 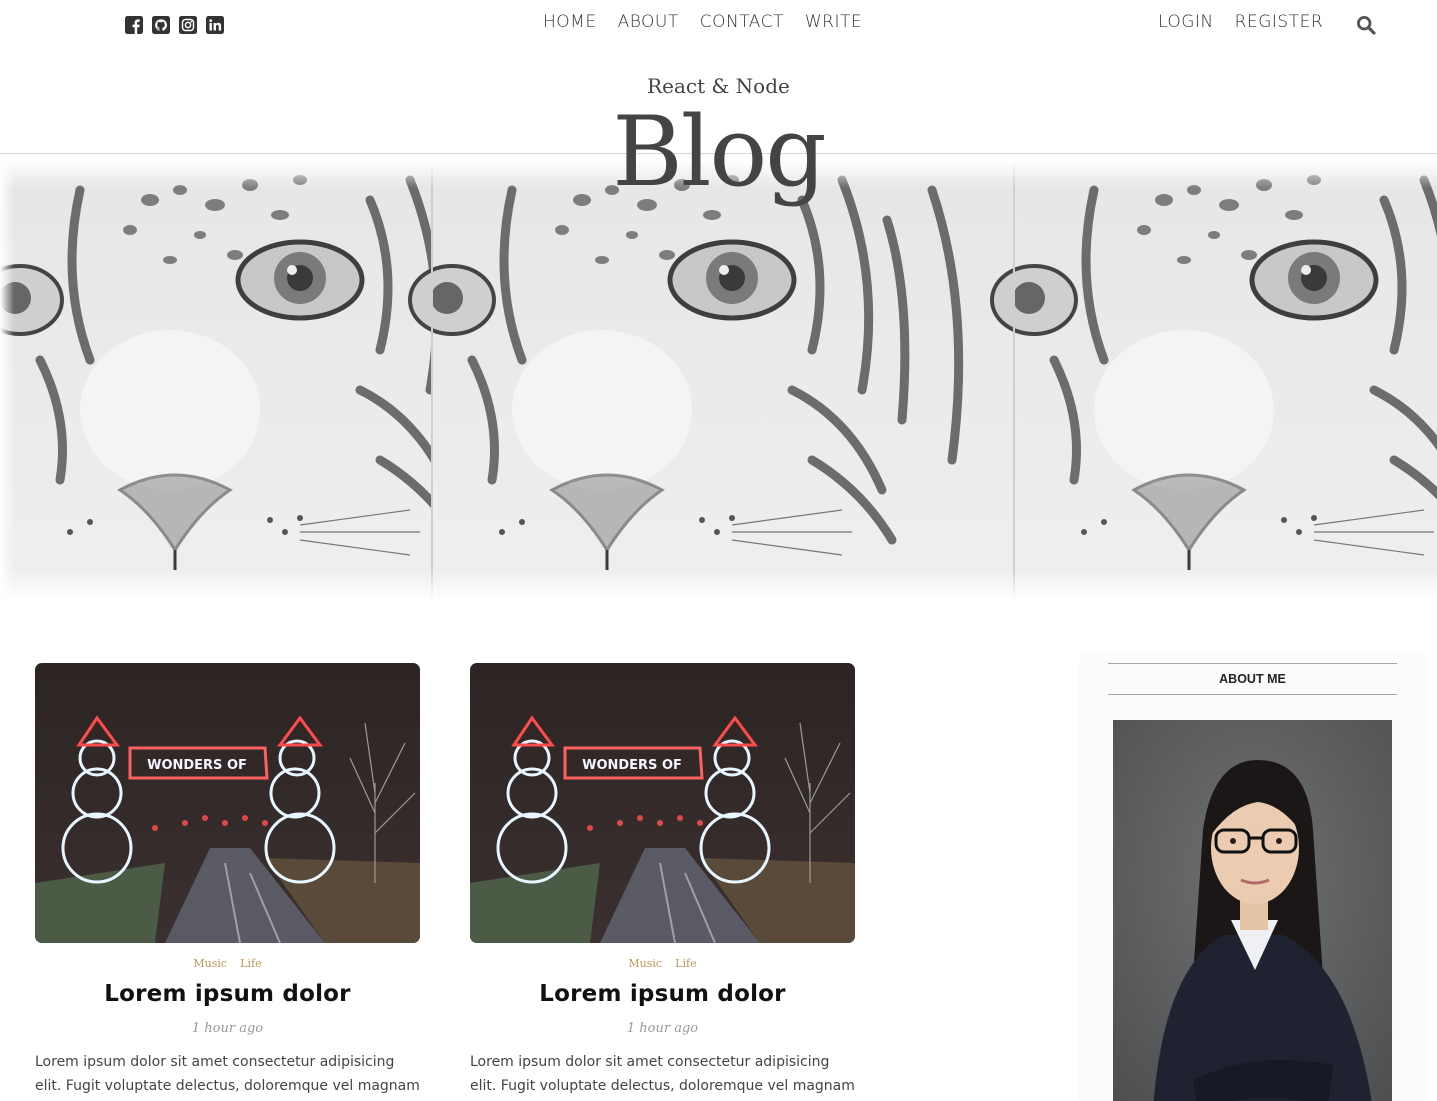 What do you see at coordinates (161, 25) in the screenshot?
I see `github-icon` at bounding box center [161, 25].